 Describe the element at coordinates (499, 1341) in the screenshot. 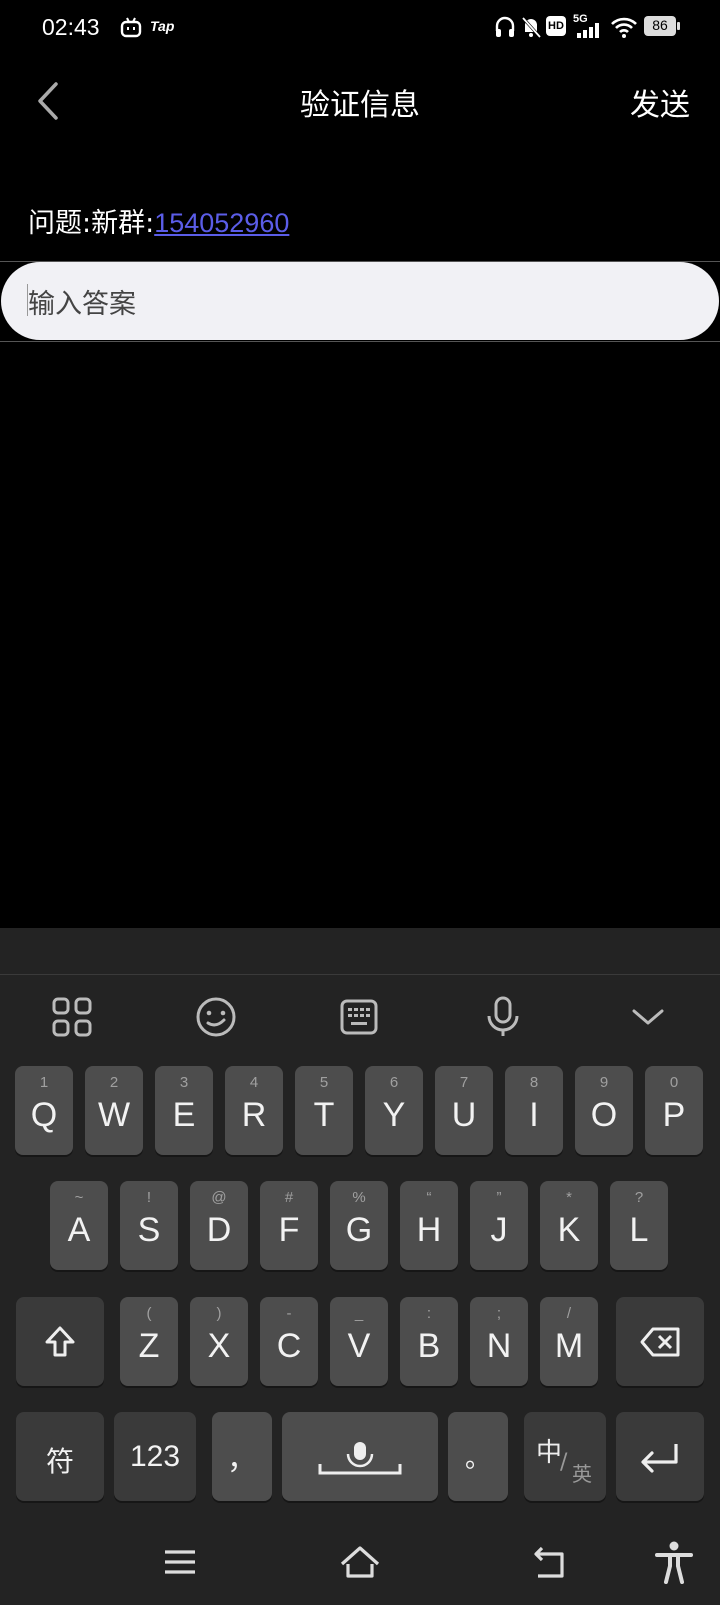

I see `key-n: ; N` at that location.